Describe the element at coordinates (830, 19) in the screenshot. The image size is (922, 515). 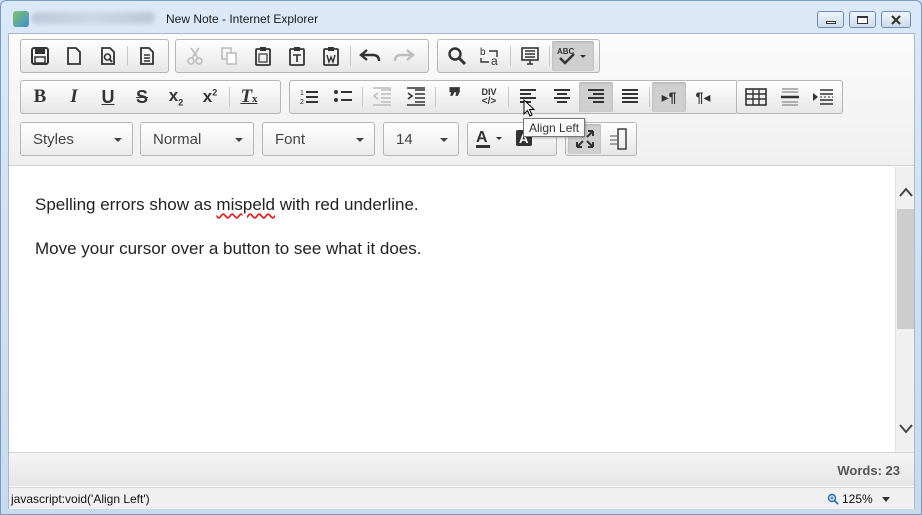
I see `minimize-button` at that location.